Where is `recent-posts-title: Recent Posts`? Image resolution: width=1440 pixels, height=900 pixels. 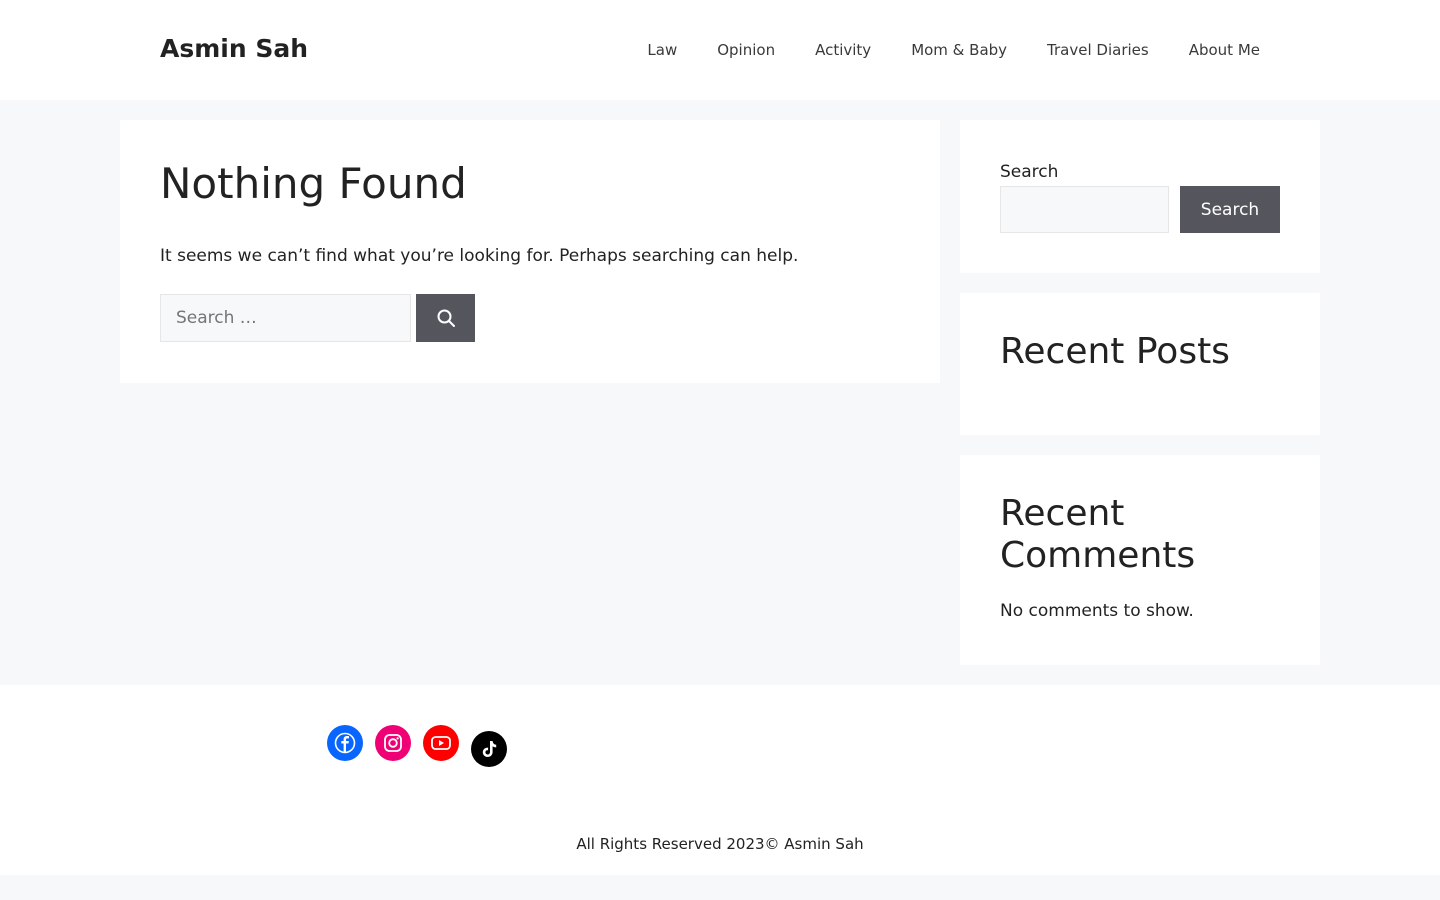
recent-posts-title: Recent Posts is located at coordinates (1115, 351).